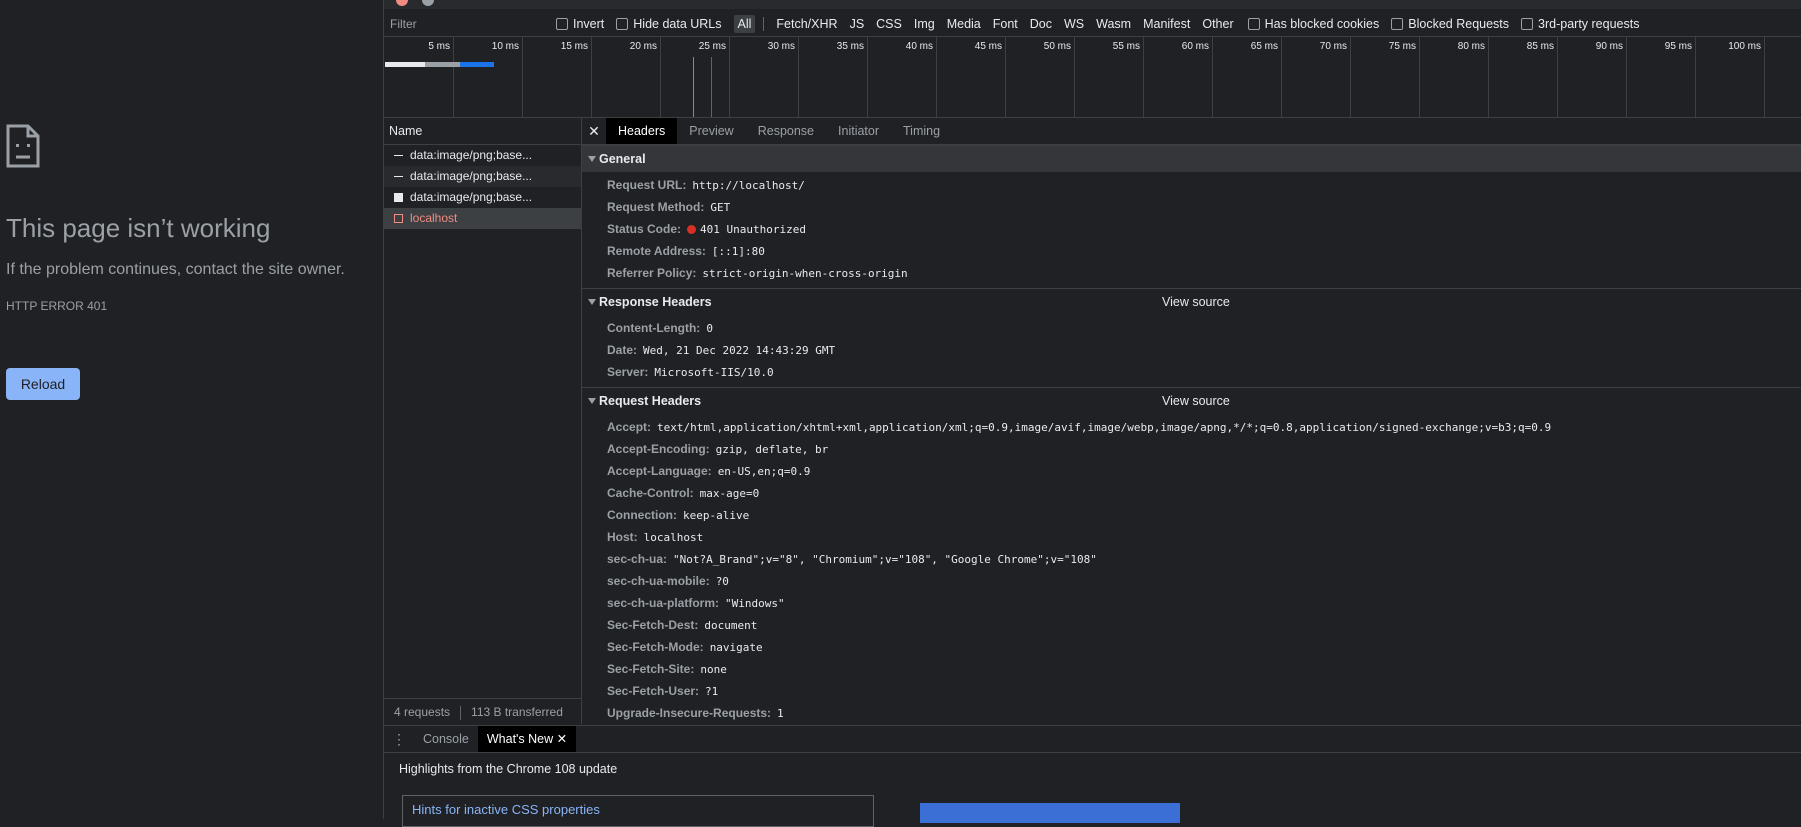  Describe the element at coordinates (714, 372) in the screenshot. I see `header-value: Microsoft-IIS/10.0` at that location.